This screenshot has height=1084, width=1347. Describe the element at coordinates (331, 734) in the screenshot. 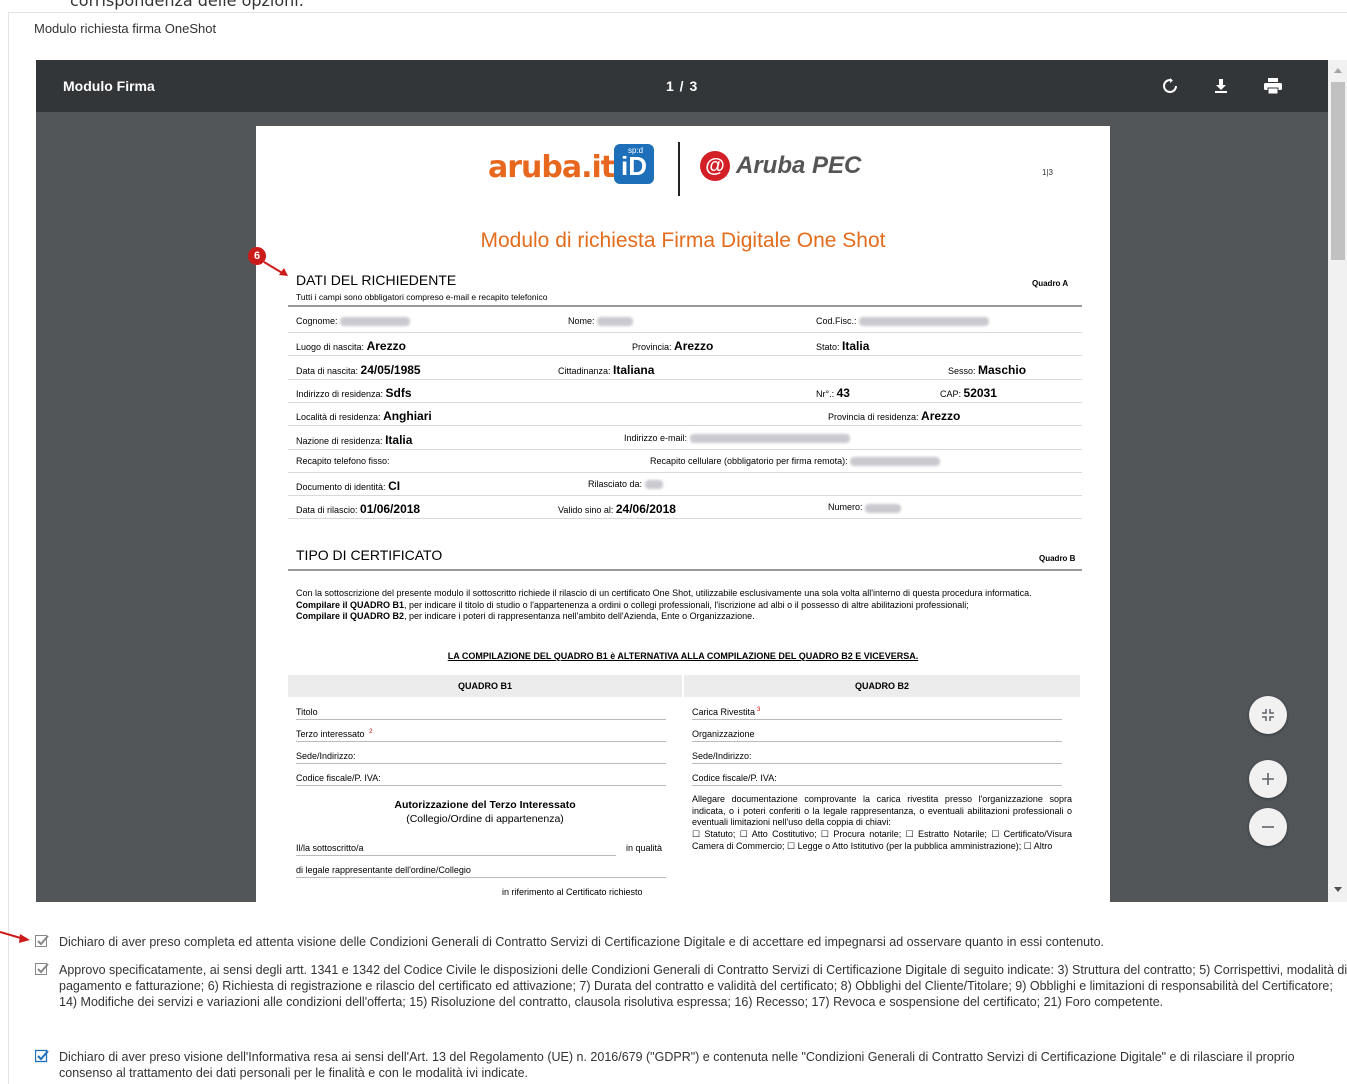

I see `field-label-text: Terzo interessato` at that location.